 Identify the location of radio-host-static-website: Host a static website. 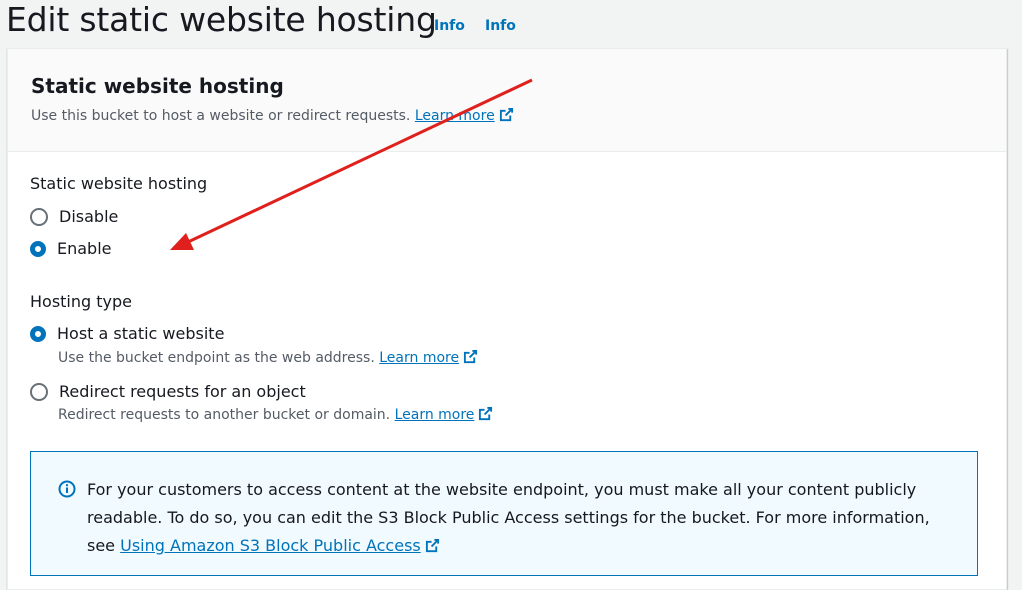
(127, 333).